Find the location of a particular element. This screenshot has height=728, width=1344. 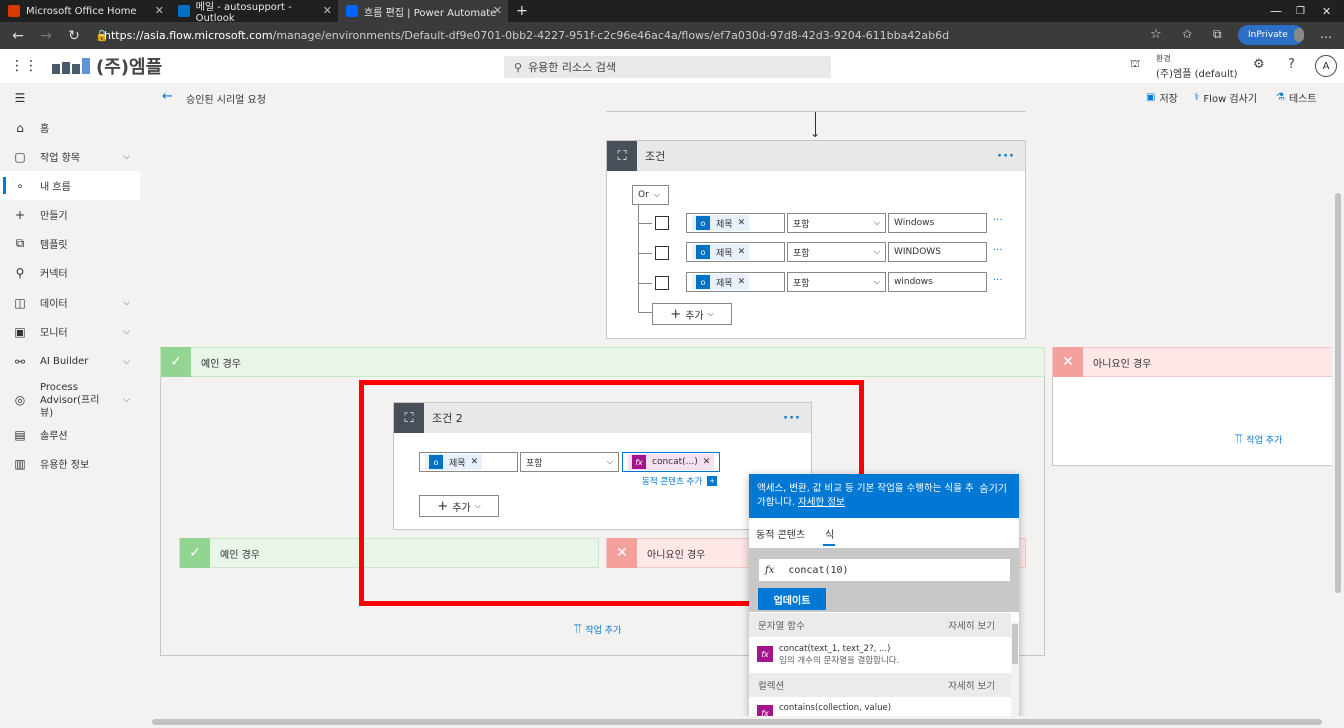

help-icon: ? is located at coordinates (1291, 64).